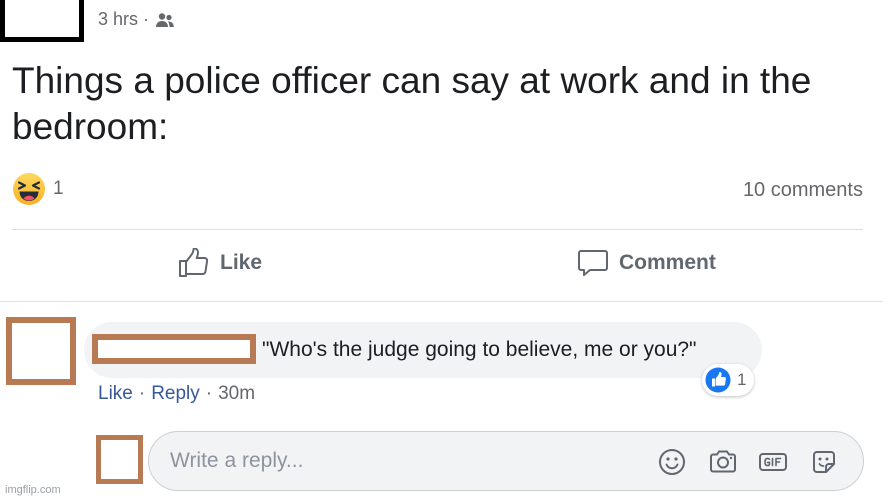 The height and width of the screenshot is (499, 883). What do you see at coordinates (441, 301) in the screenshot?
I see `divider-bottom` at bounding box center [441, 301].